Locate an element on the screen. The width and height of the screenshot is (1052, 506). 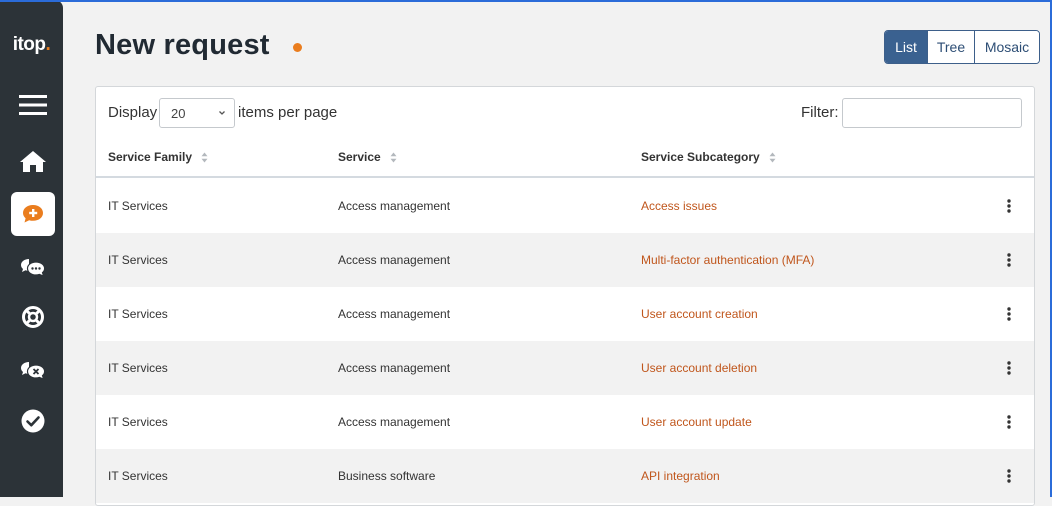
cell-service-subcategory-link: User account update is located at coordinates (696, 422).